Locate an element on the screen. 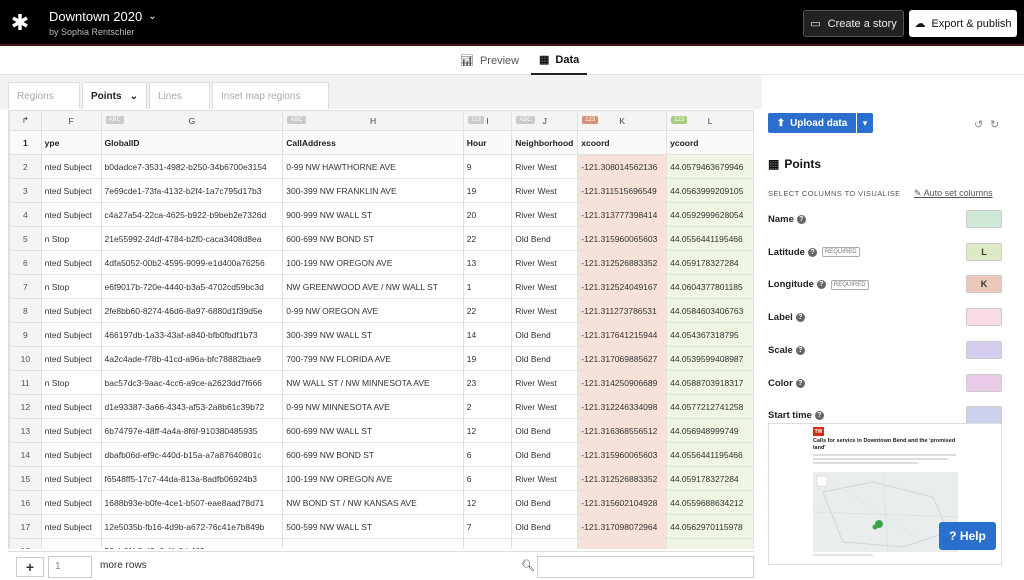 Image resolution: width=1024 pixels, height=580 pixels. column-header-f: F is located at coordinates (71, 120).